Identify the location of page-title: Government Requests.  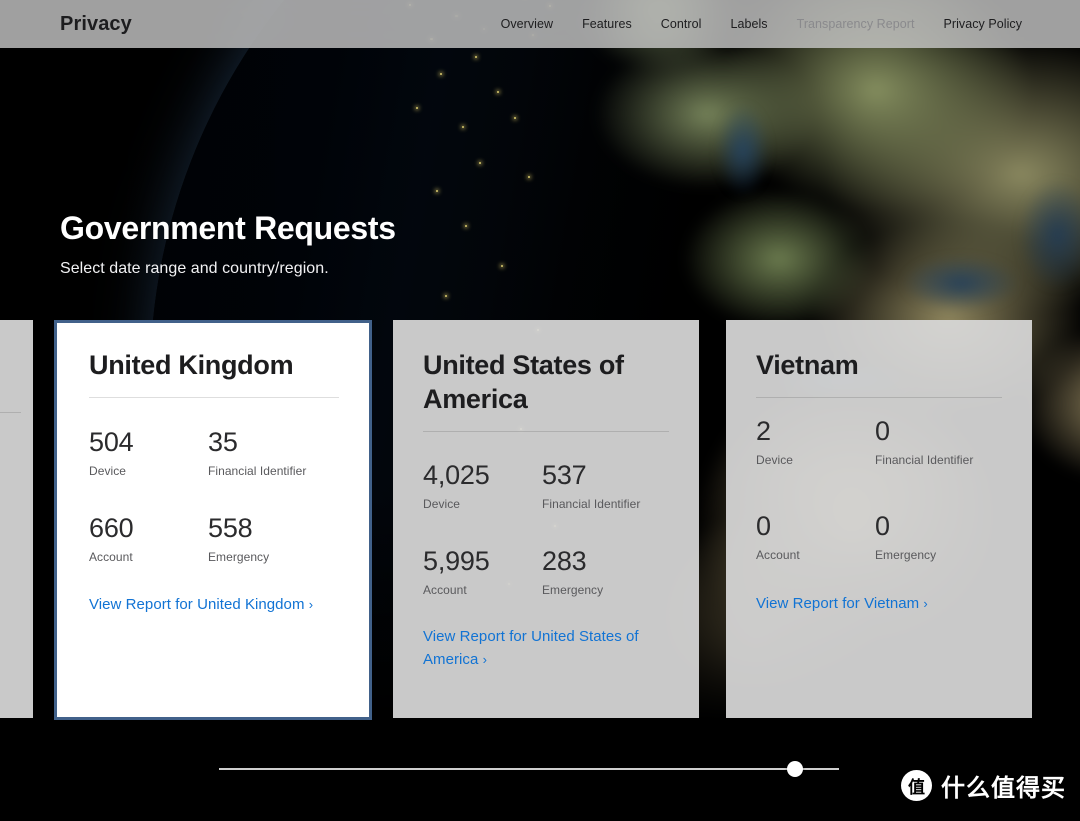
(228, 228).